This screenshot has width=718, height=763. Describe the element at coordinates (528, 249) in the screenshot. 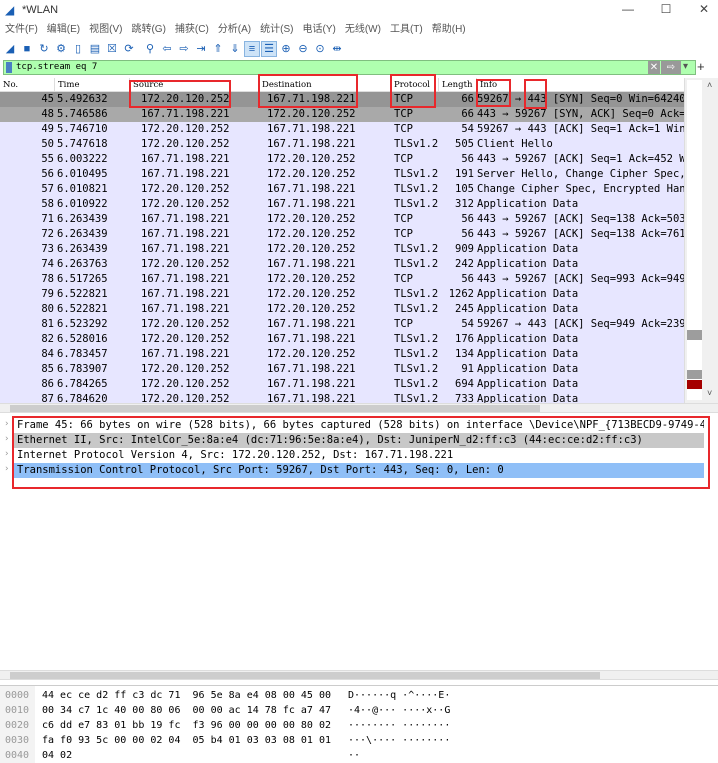

I see `cell-info: Application Data` at that location.